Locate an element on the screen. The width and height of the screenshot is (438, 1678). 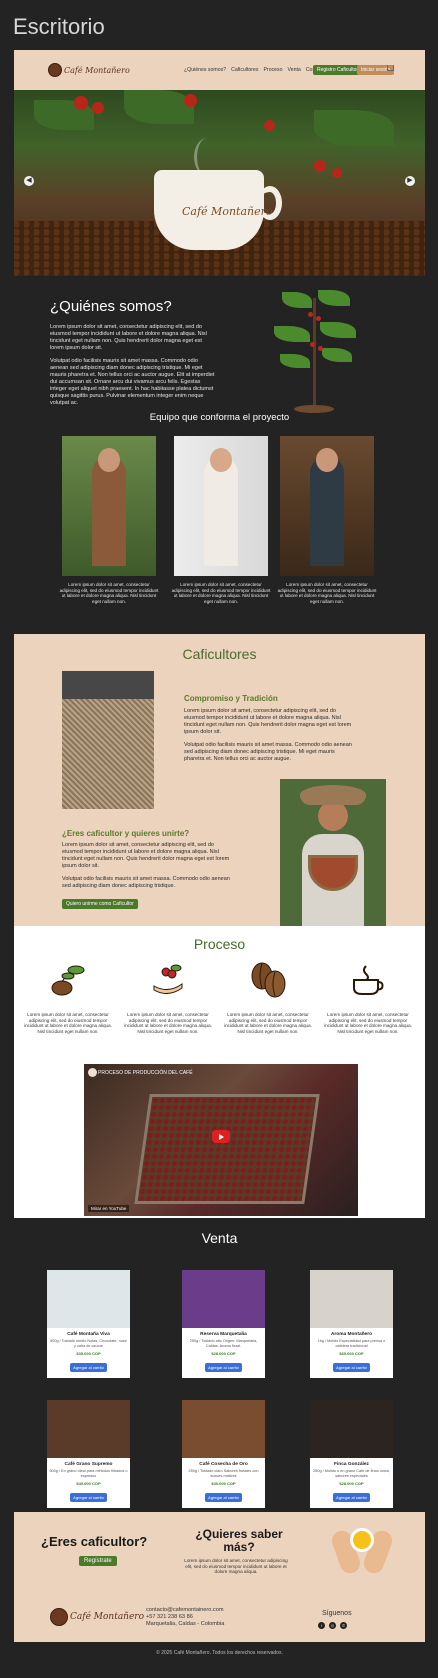
plant-stem is located at coordinates (314, 352).